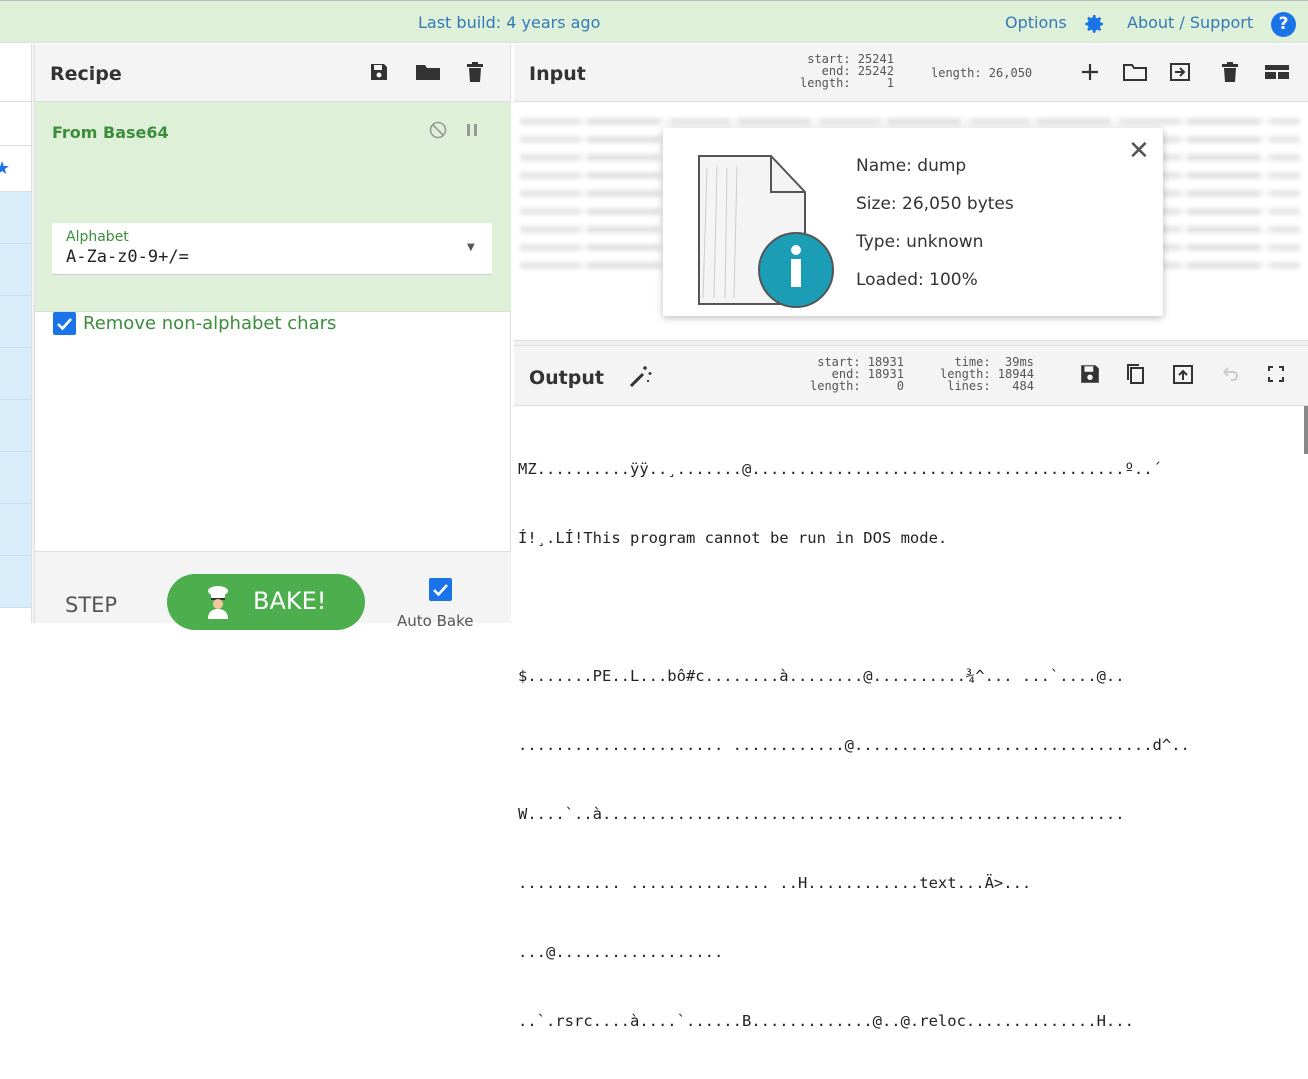 The image size is (1308, 1079). What do you see at coordinates (1180, 72) in the screenshot?
I see `open-file-icon` at bounding box center [1180, 72].